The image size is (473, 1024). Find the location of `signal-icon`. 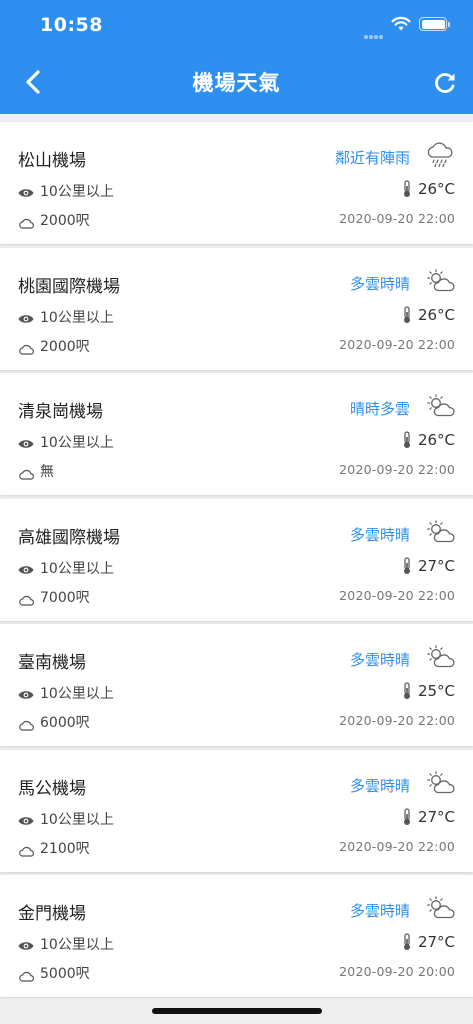

signal-icon is located at coordinates (374, 33).